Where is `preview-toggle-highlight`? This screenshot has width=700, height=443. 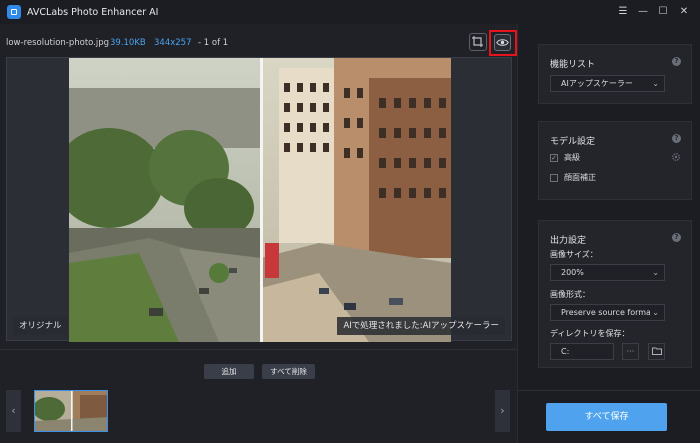
preview-toggle-highlight is located at coordinates (503, 43).